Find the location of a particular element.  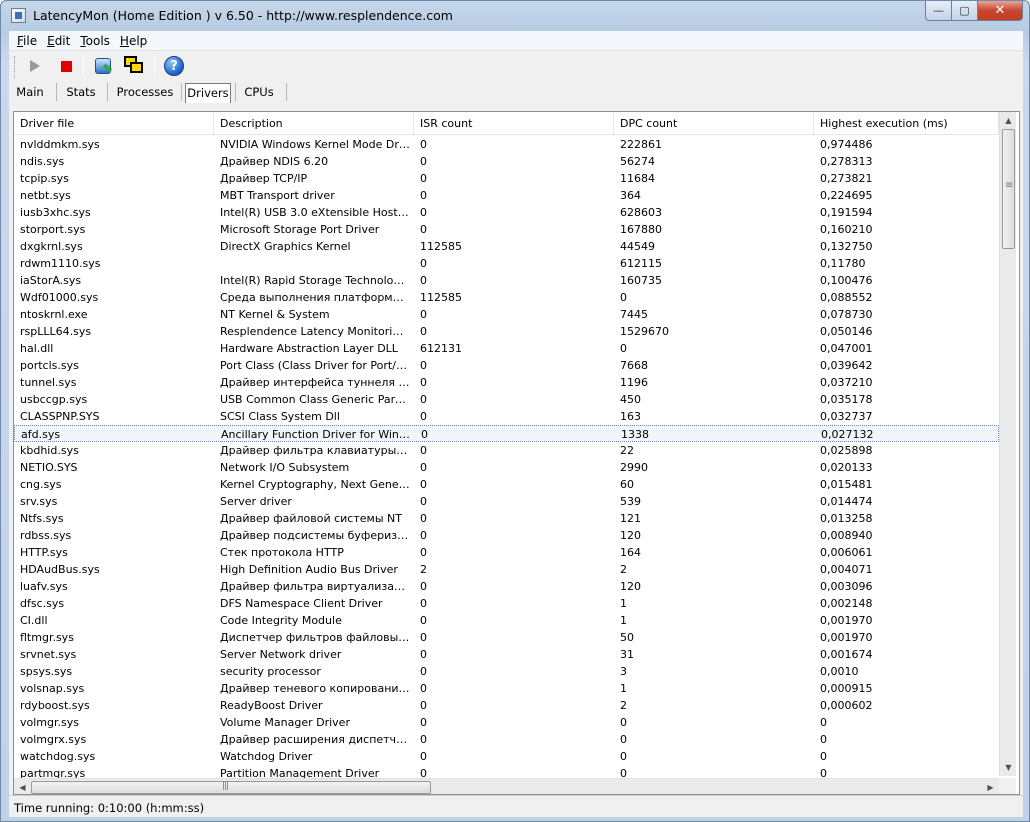

table-row: CI.dll Code Integrity Module 0 1 0,001970 is located at coordinates (506, 620).